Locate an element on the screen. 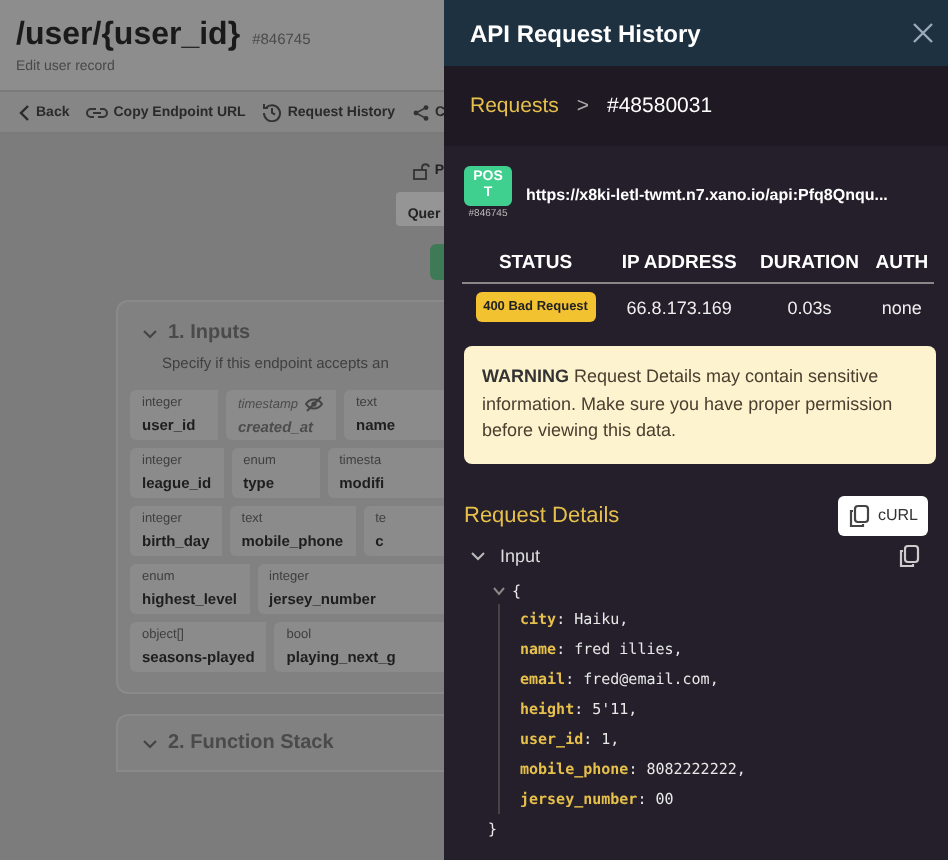  back-icon is located at coordinates (24, 112).